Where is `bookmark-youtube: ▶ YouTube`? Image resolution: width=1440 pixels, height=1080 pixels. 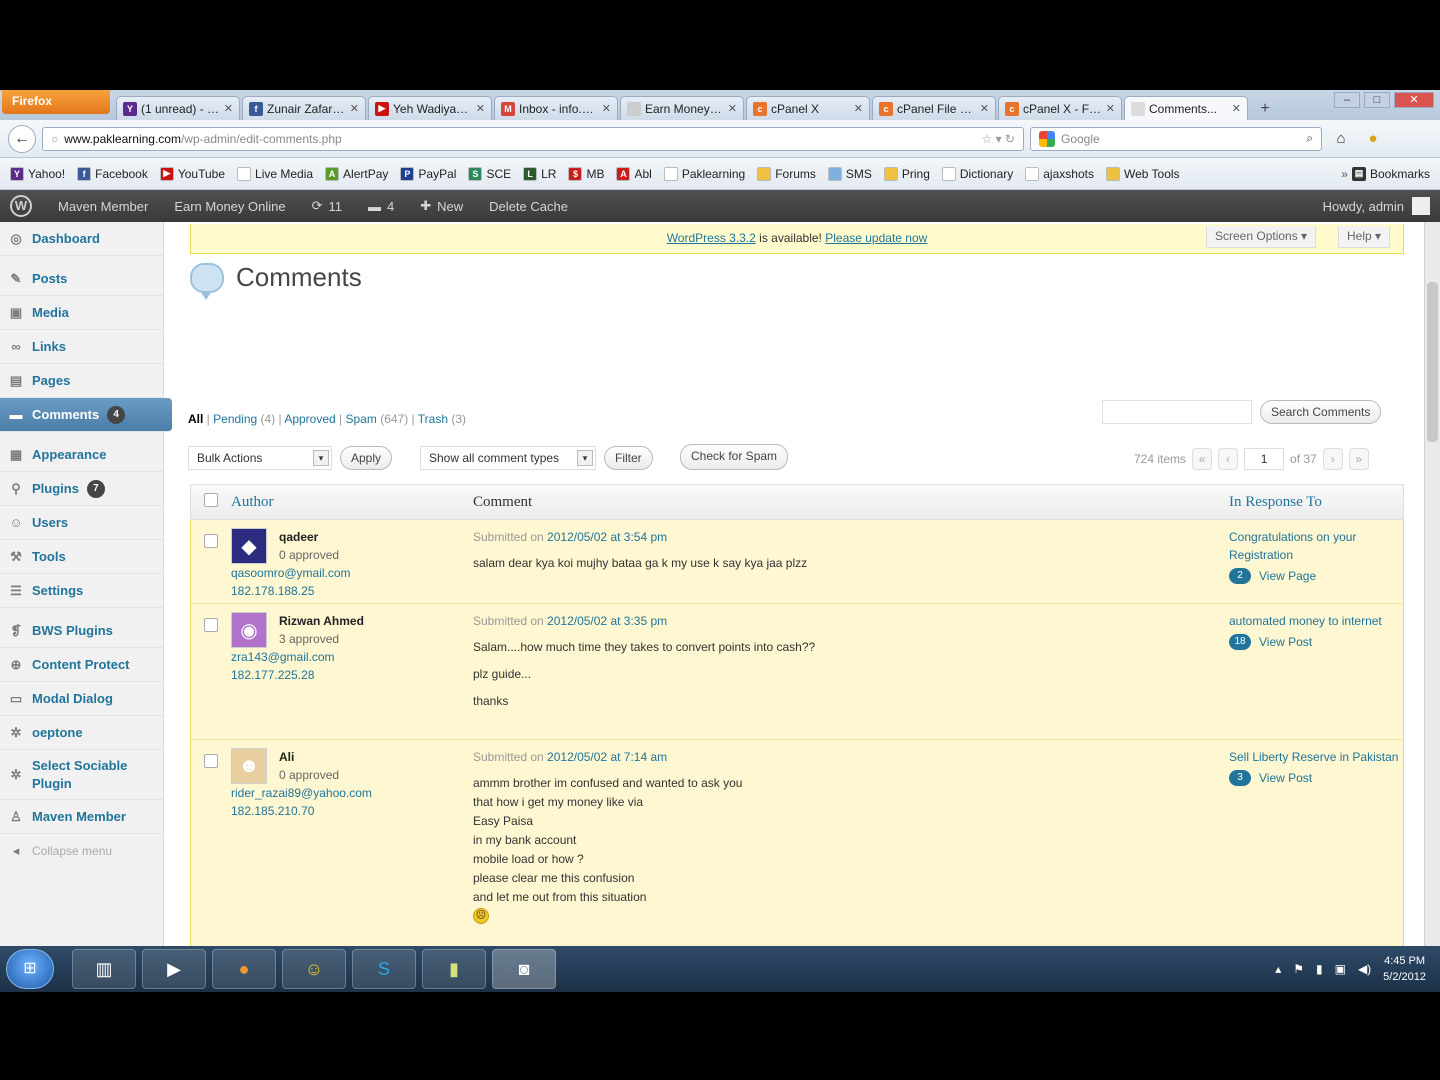
bookmark-youtube: ▶ YouTube is located at coordinates (192, 173).